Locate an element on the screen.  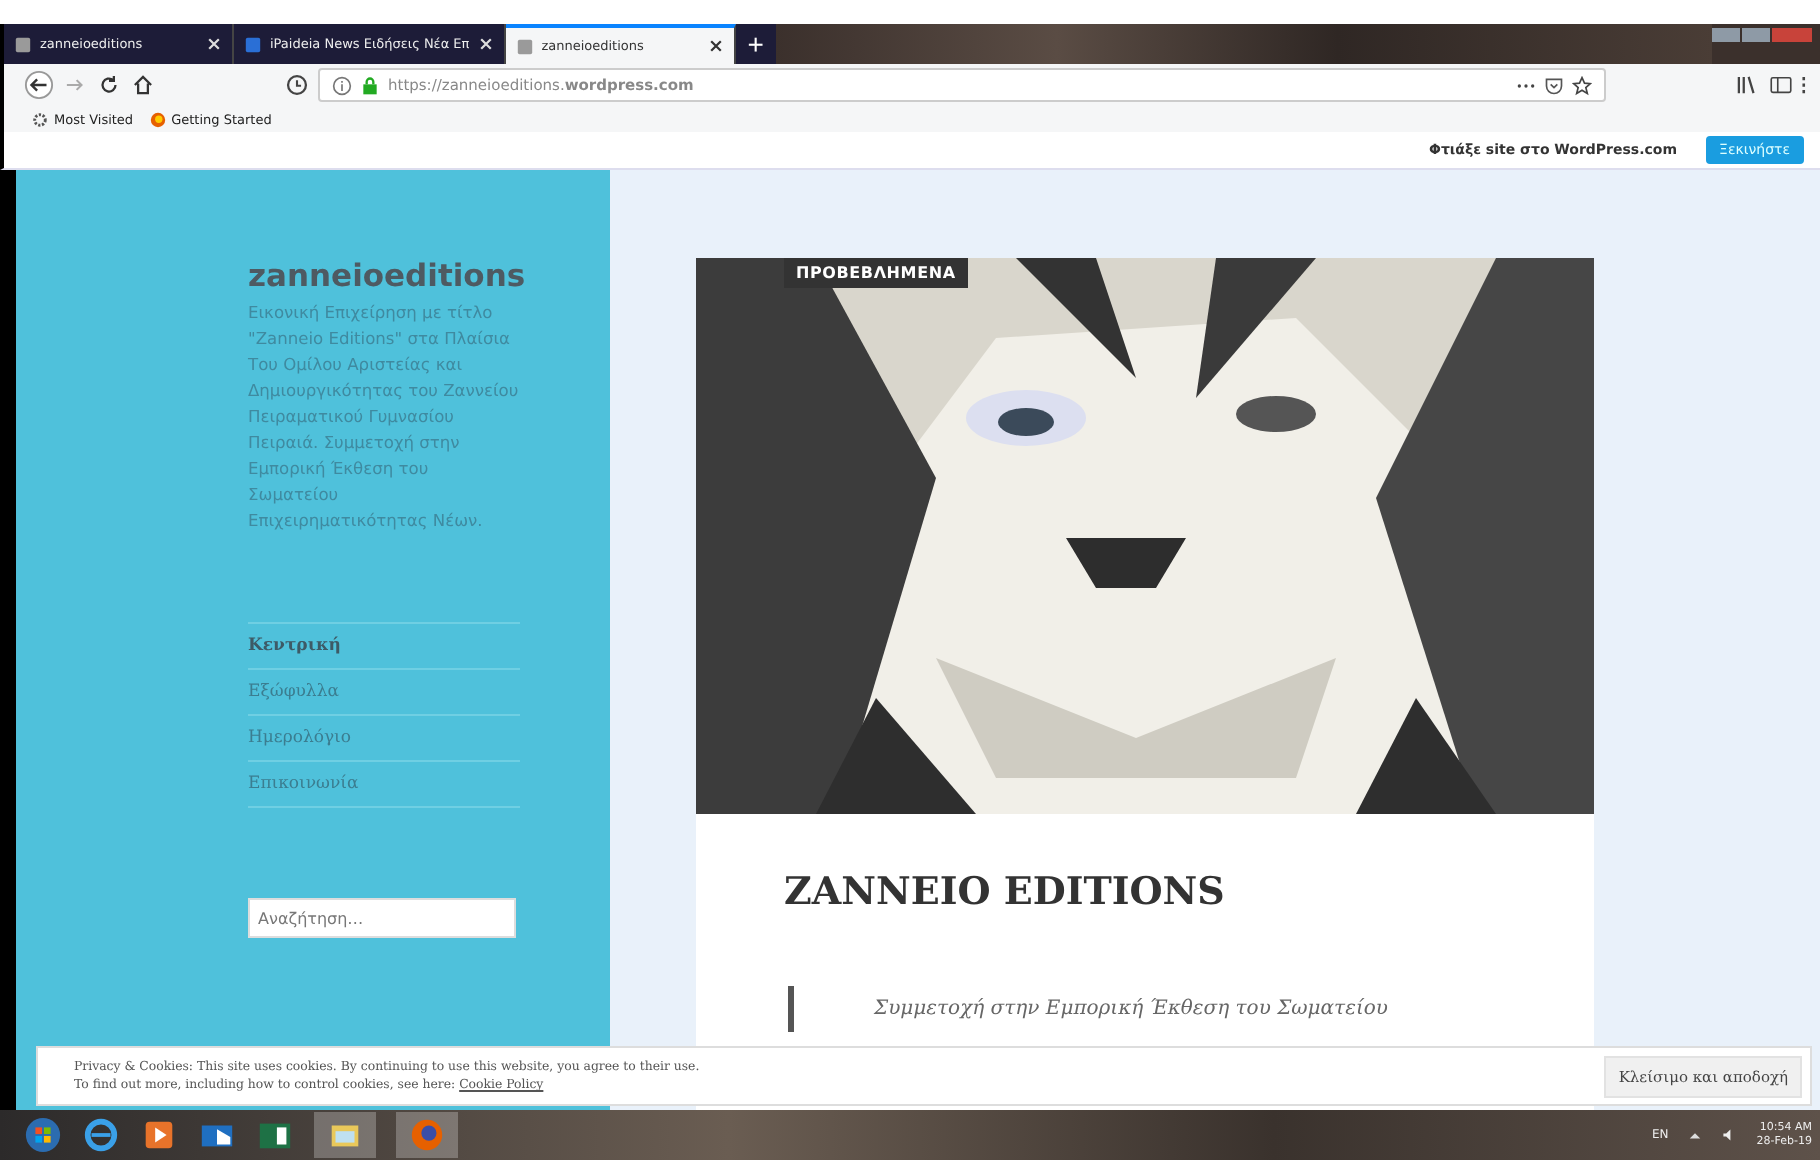
lock-icon is located at coordinates (370, 85).